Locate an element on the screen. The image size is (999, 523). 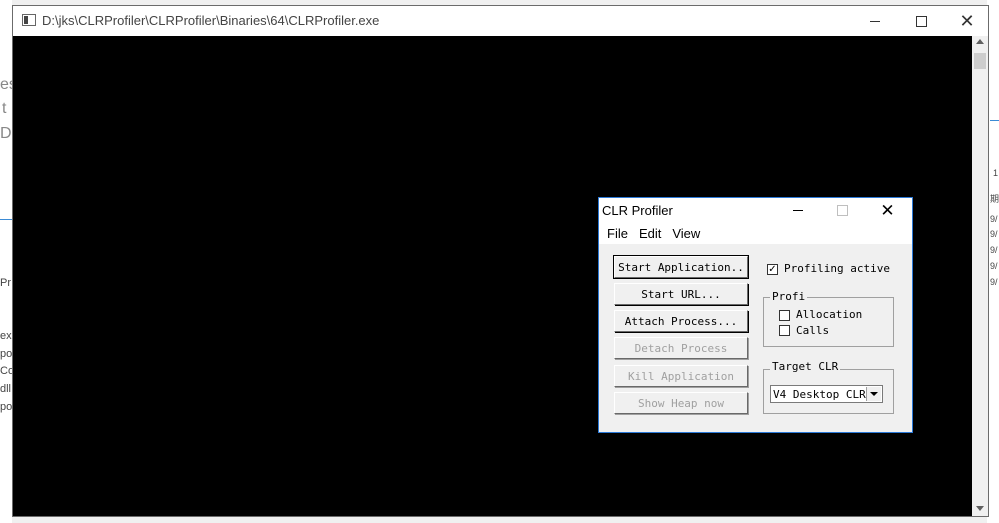
kill-application-button: Kill Application is located at coordinates (681, 376).